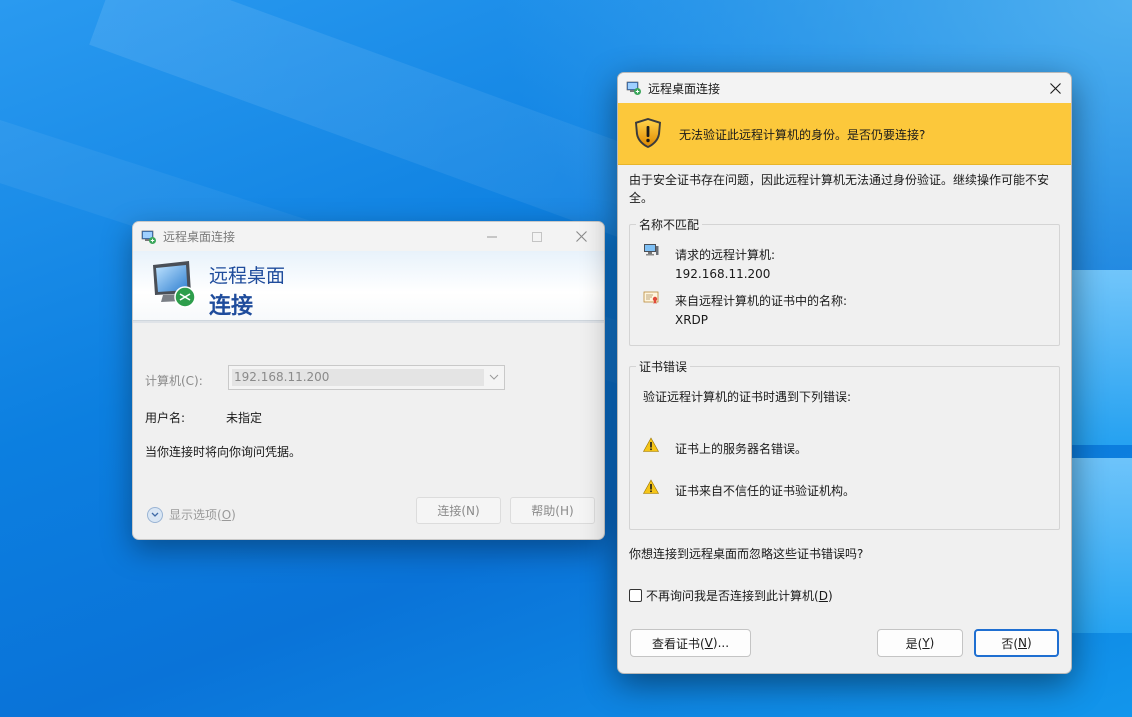  Describe the element at coordinates (723, 274) in the screenshot. I see `requested-computer-value: 192.168.11.200` at that location.